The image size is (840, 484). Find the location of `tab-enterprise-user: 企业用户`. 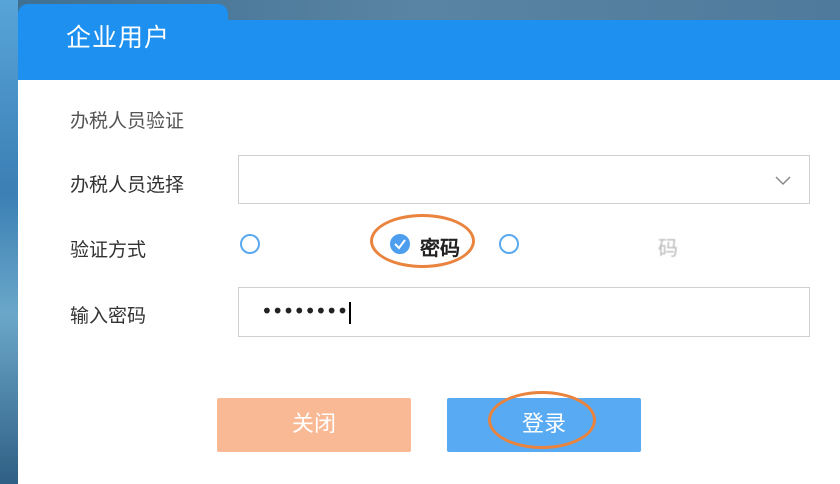

tab-enterprise-user: 企业用户 is located at coordinates (123, 42).